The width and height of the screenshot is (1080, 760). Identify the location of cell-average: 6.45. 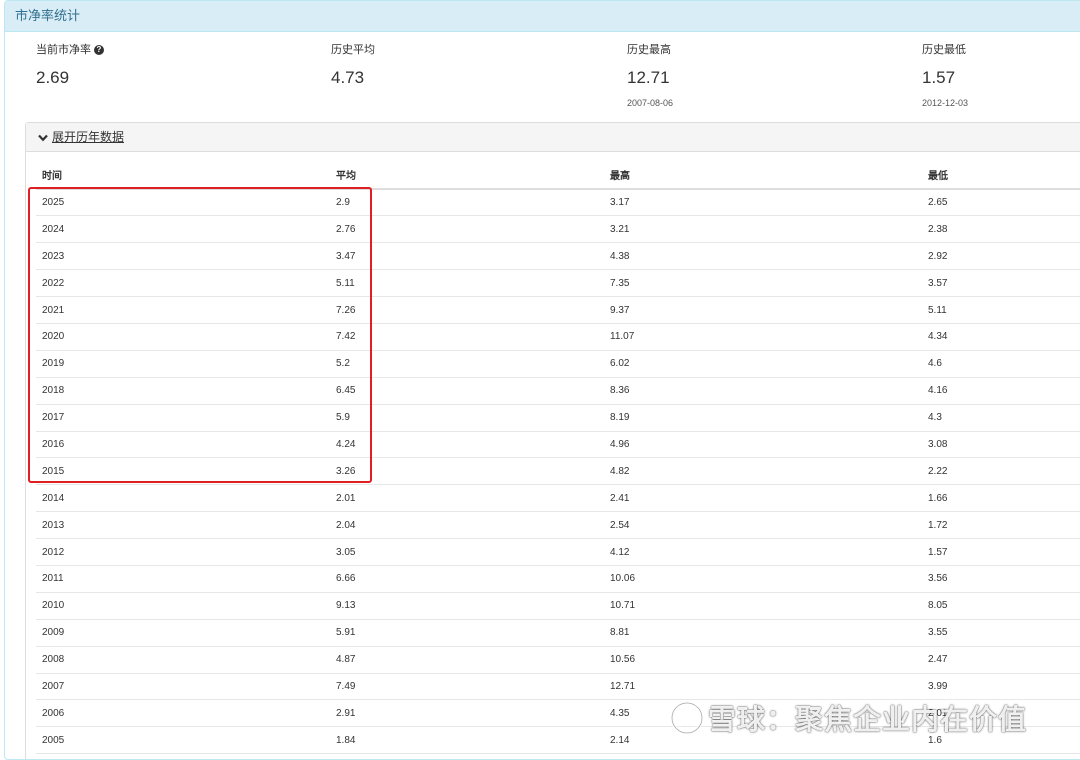
(467, 391).